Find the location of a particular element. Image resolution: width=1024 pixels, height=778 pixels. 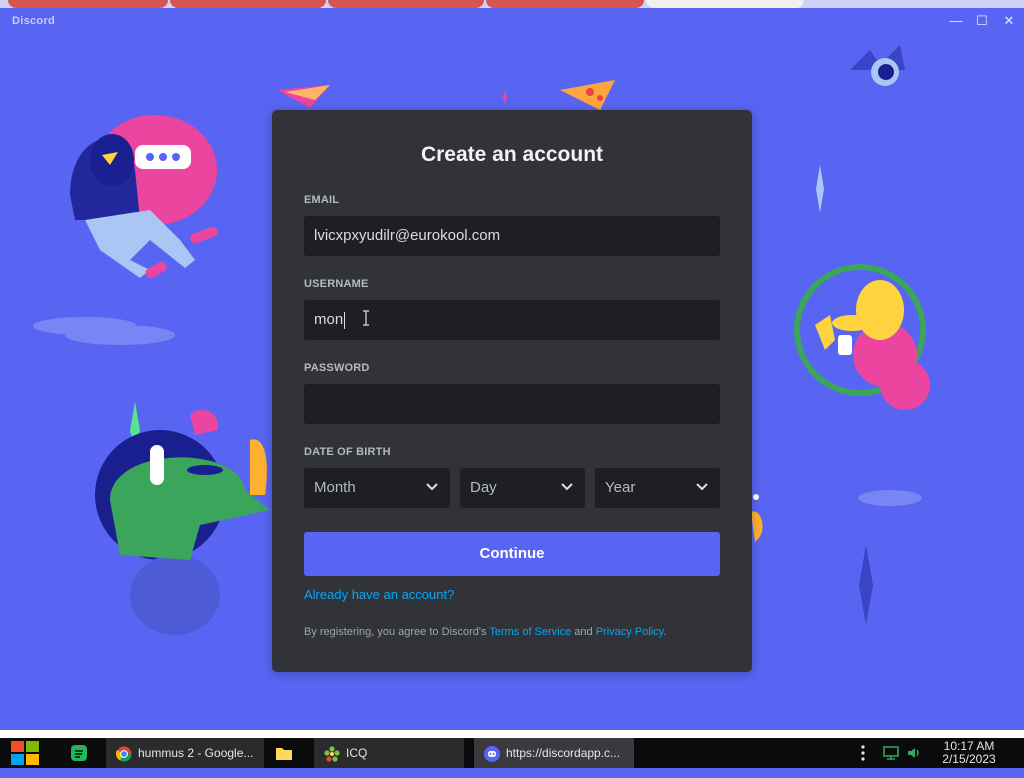

start-button is located at coordinates (28, 753).